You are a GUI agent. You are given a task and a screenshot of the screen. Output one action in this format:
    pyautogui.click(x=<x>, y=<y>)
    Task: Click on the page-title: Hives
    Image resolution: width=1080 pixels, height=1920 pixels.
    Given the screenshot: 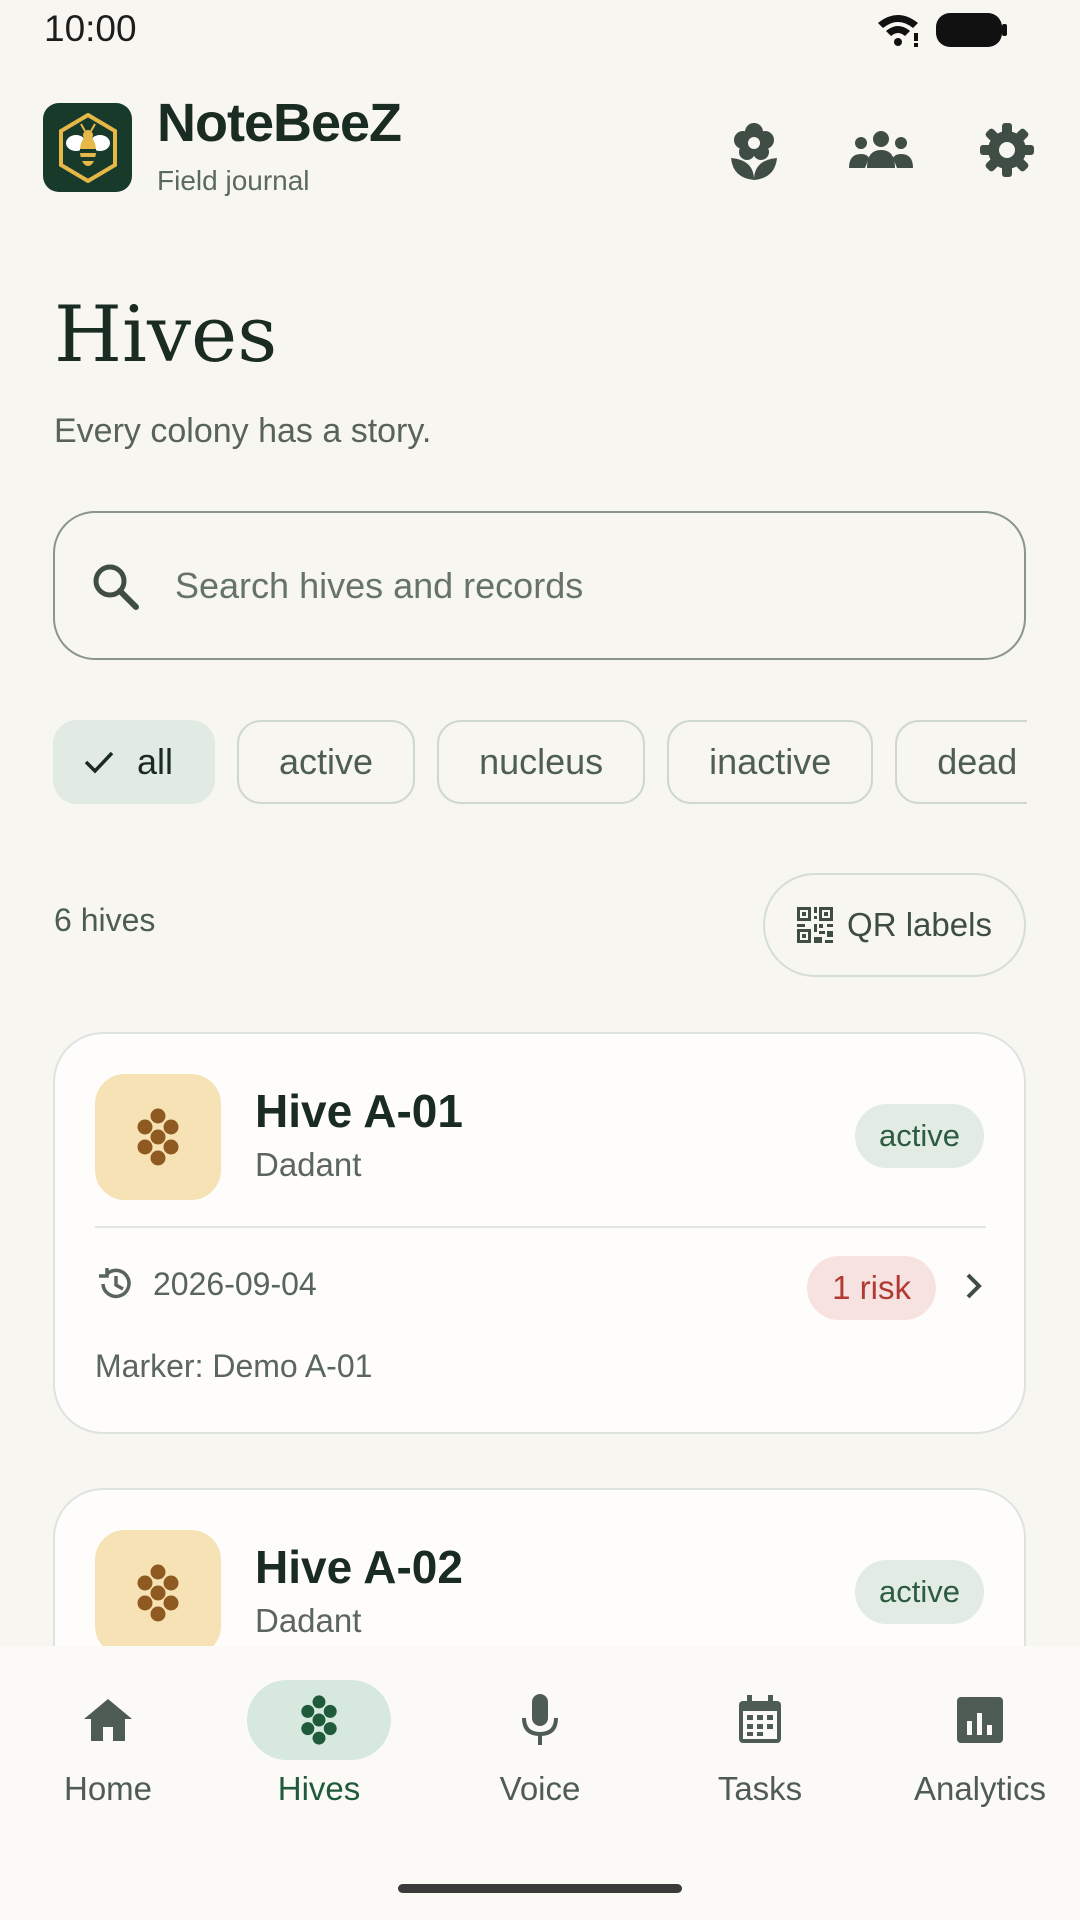 What is the action you would take?
    pyautogui.click(x=166, y=335)
    